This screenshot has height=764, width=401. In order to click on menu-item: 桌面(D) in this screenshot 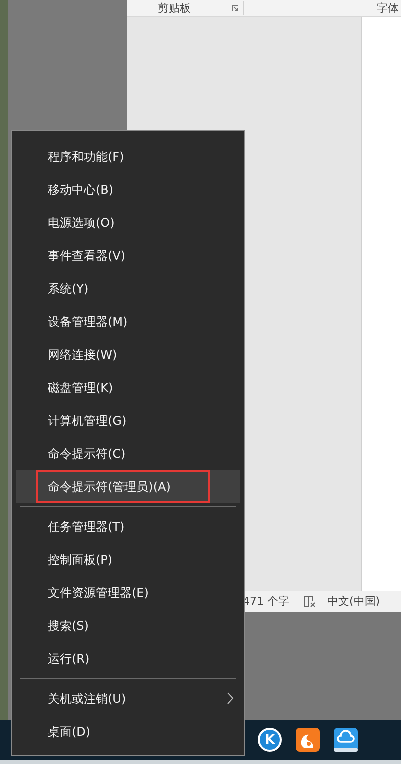, I will do `click(128, 731)`.